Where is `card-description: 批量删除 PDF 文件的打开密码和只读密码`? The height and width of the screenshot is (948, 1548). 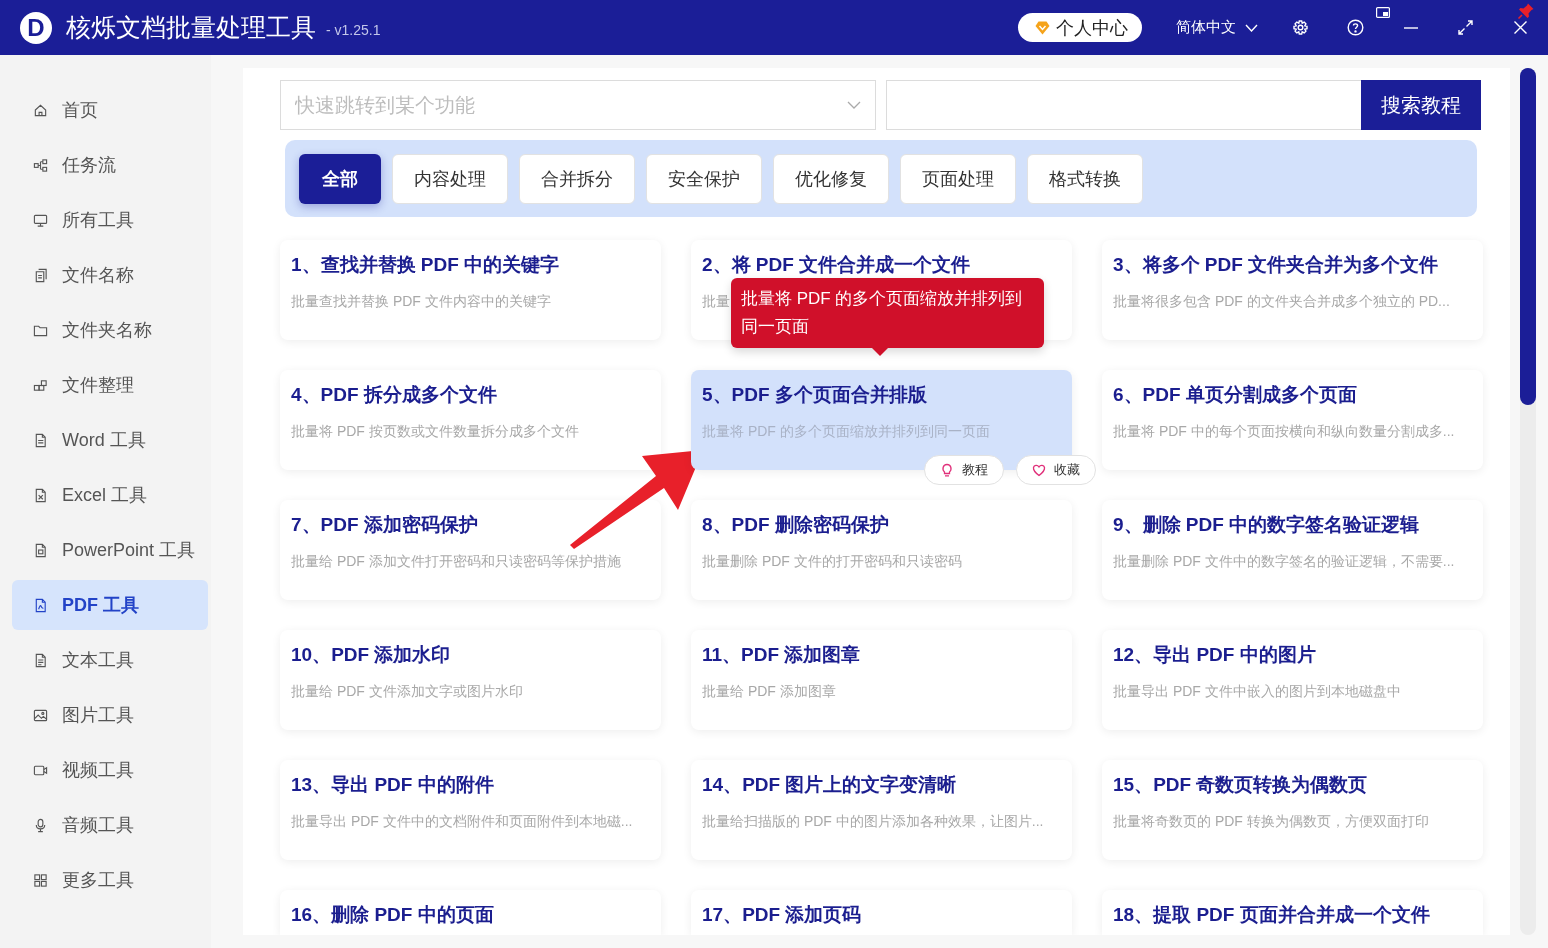
card-description: 批量删除 PDF 文件的打开密码和只读密码 is located at coordinates (832, 561).